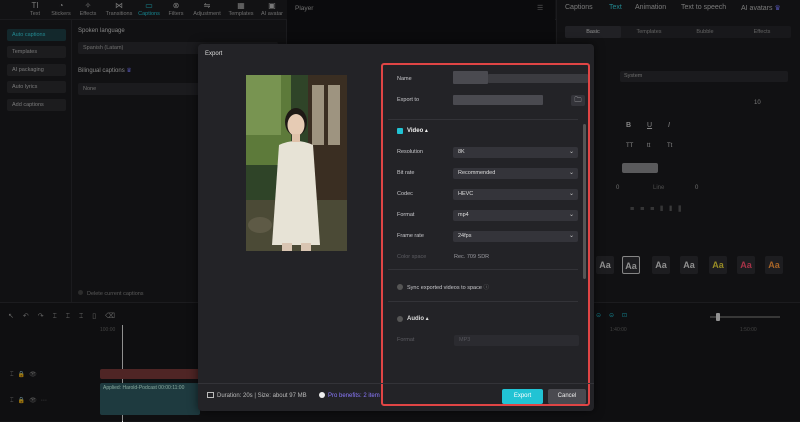  What do you see at coordinates (584, 201) in the screenshot?
I see `scrollbar` at bounding box center [584, 201].